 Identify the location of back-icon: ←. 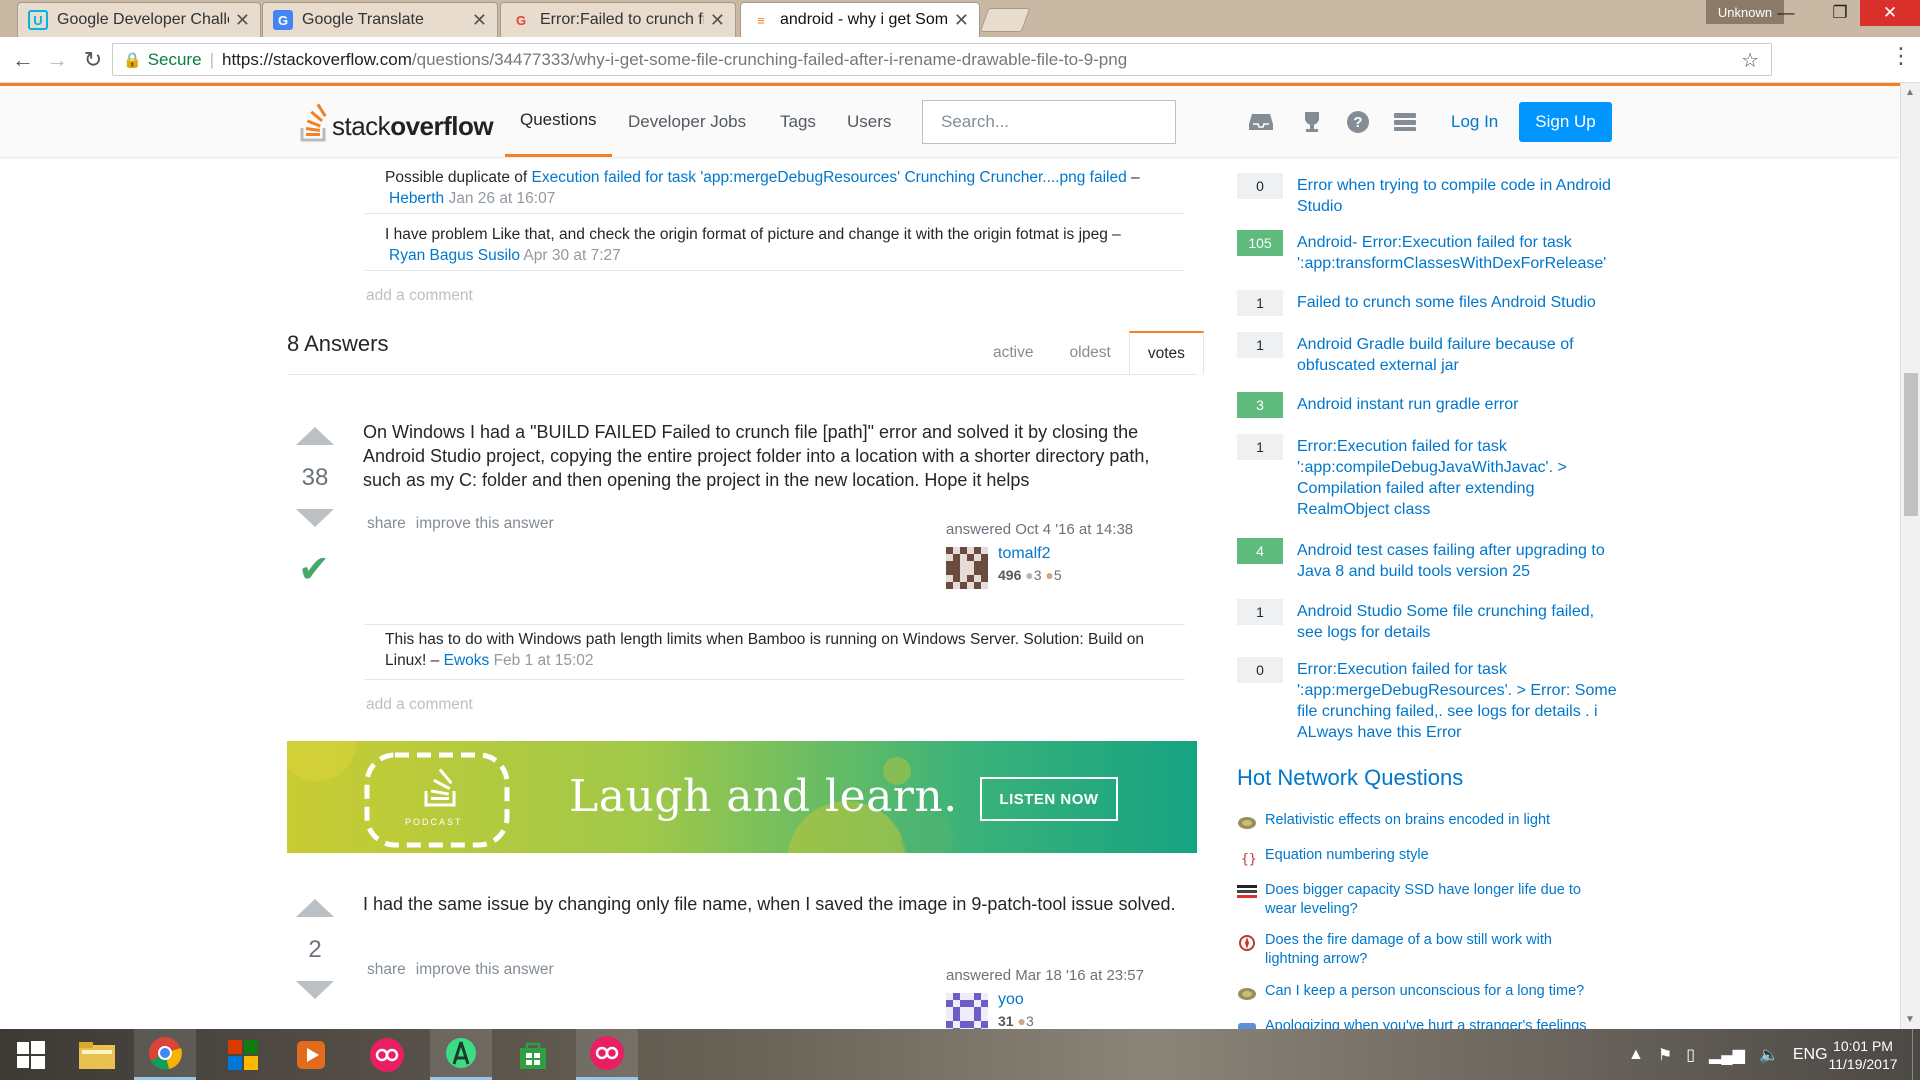
(23, 60).